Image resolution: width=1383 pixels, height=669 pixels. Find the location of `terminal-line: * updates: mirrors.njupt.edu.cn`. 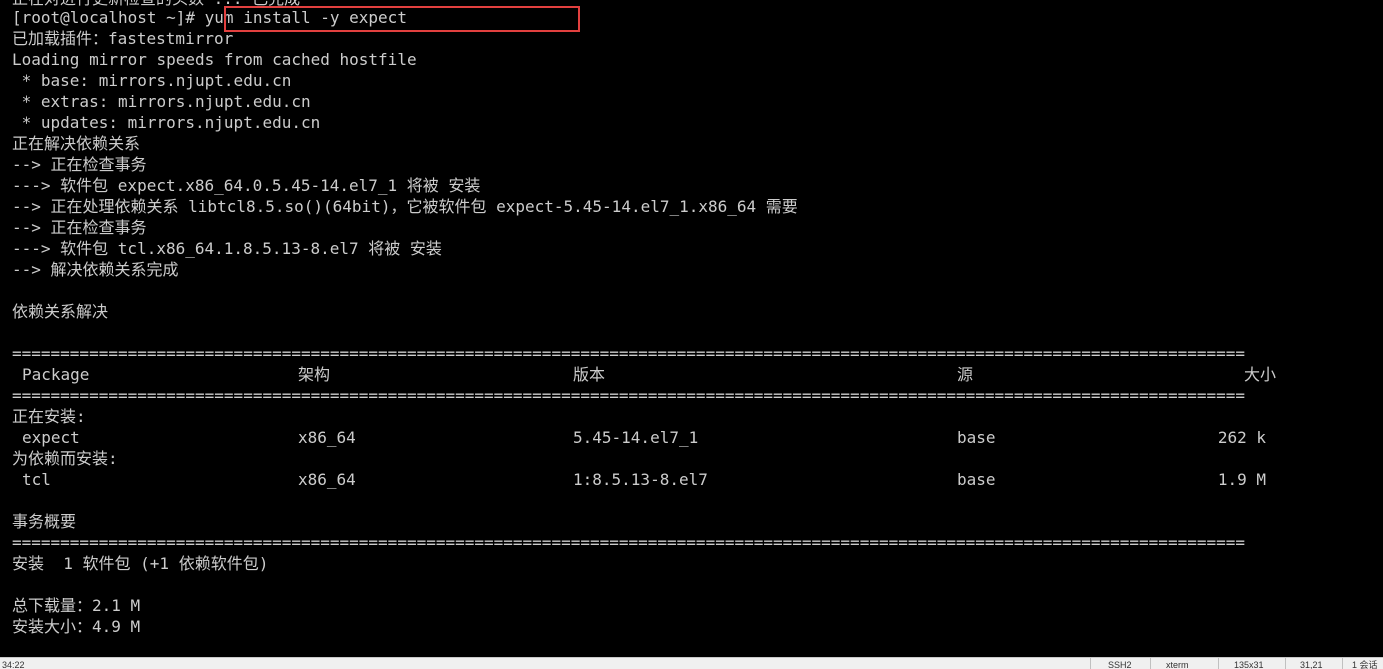

terminal-line: * updates: mirrors.njupt.edu.cn is located at coordinates (166, 122).